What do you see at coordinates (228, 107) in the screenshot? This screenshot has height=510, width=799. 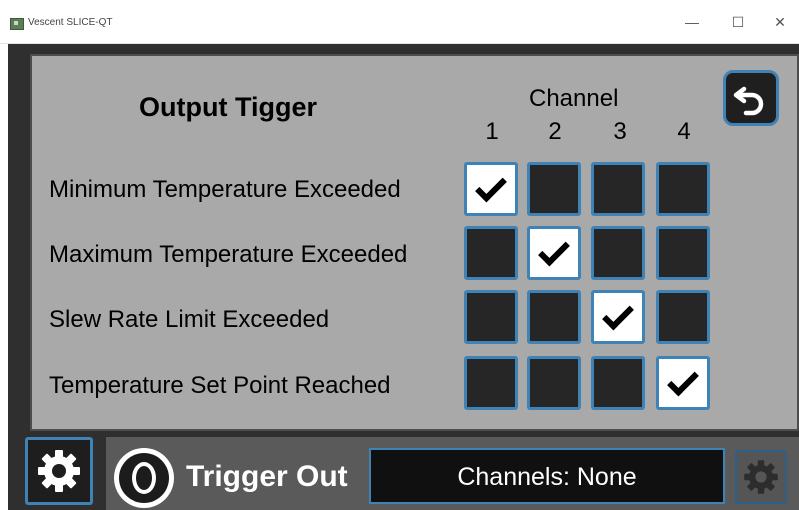 I see `page-title: Output Tigger` at bounding box center [228, 107].